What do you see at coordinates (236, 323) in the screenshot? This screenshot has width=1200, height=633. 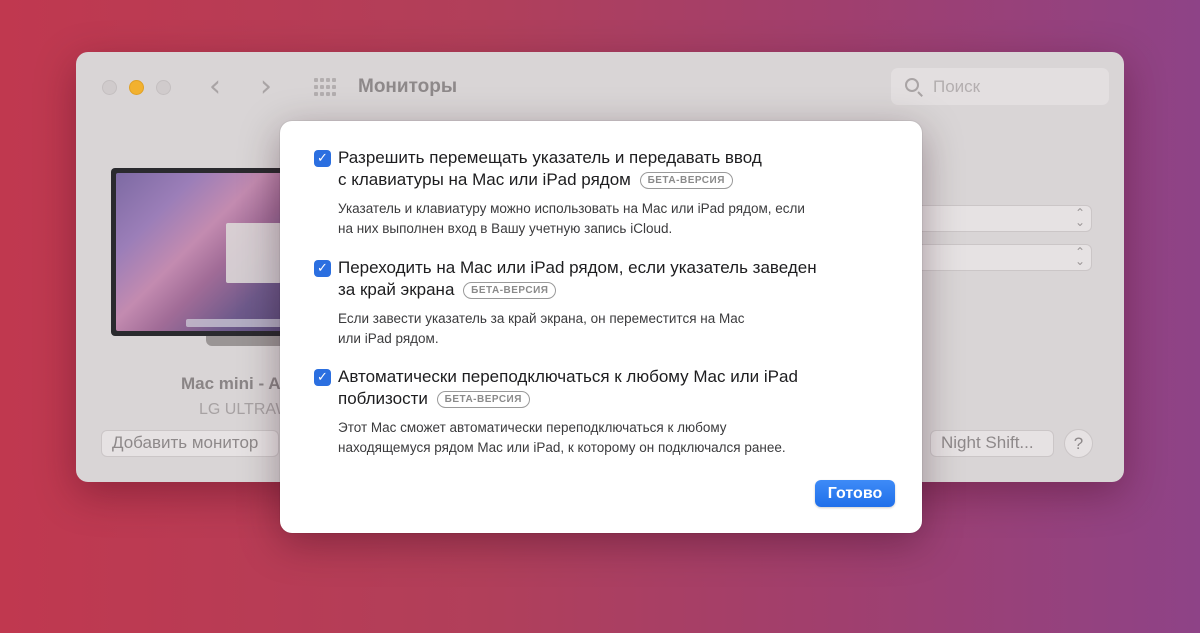 I see `screen-dock-preview` at bounding box center [236, 323].